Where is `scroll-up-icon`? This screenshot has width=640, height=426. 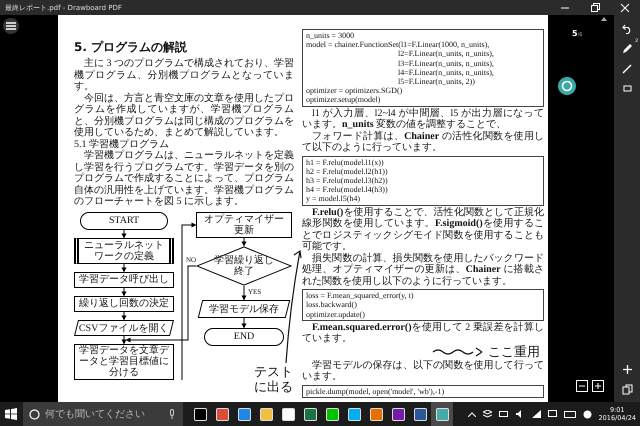 scroll-up-icon is located at coordinates (603, 19).